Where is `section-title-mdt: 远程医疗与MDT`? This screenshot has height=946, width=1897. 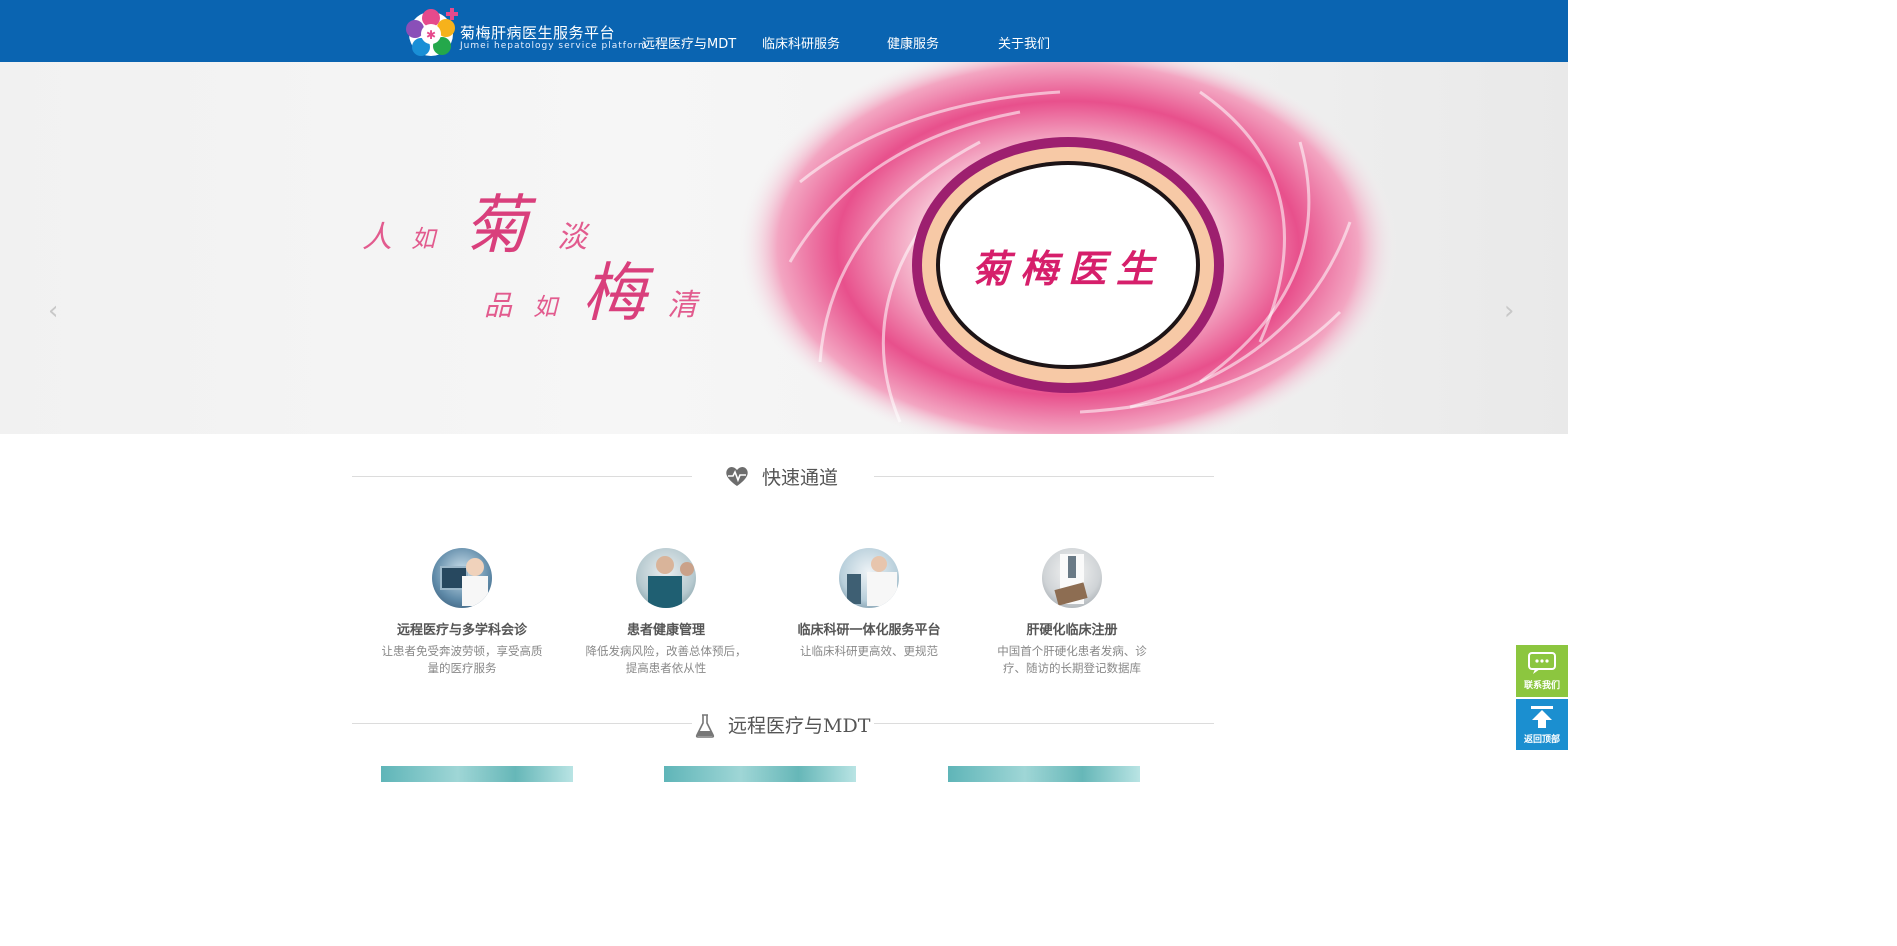
section-title-mdt: 远程医疗与MDT is located at coordinates (799, 726).